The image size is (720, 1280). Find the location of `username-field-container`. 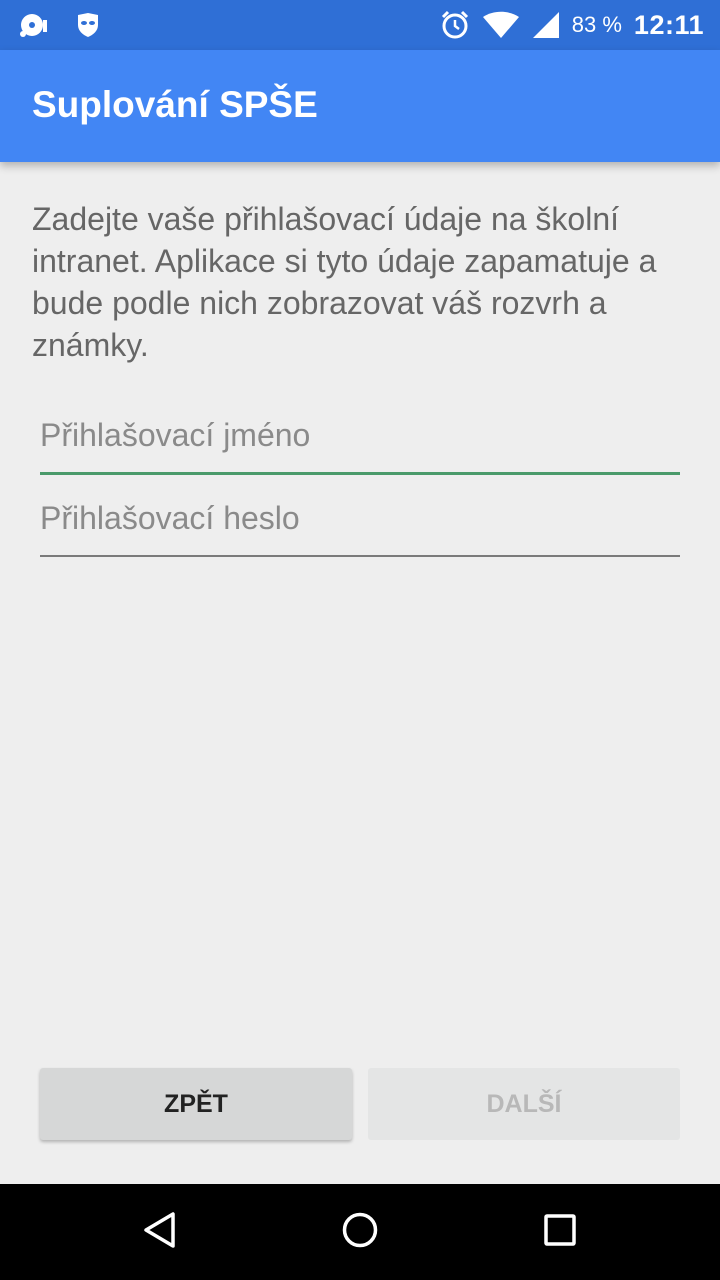

username-field-container is located at coordinates (360, 437).